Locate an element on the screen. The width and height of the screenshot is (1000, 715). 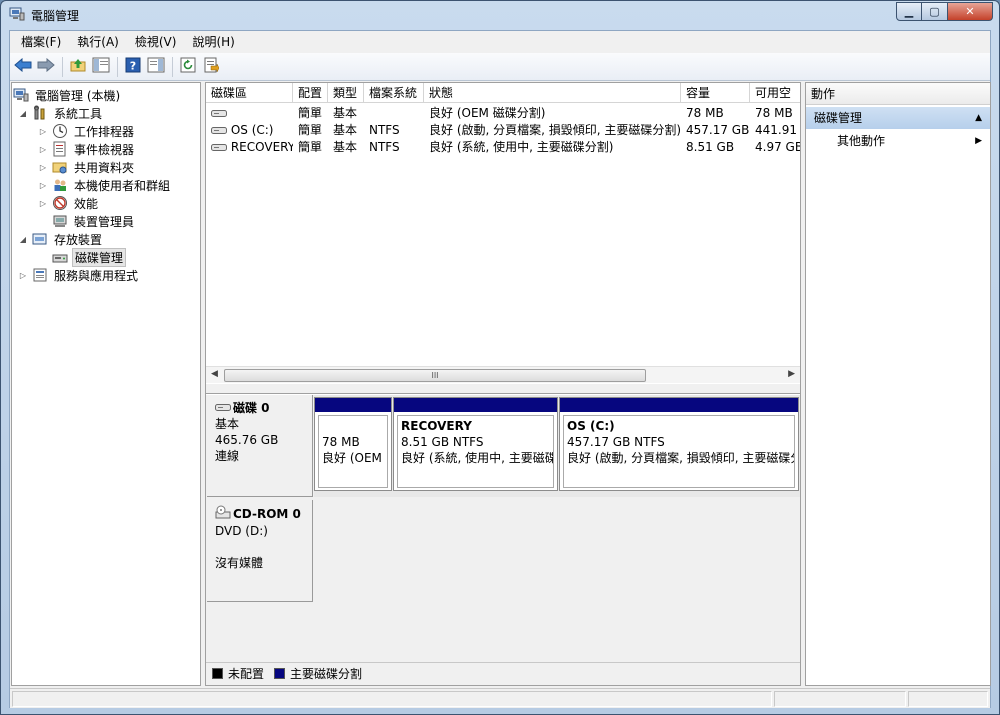
menu-action: 執行(A) is located at coordinates (98, 41).